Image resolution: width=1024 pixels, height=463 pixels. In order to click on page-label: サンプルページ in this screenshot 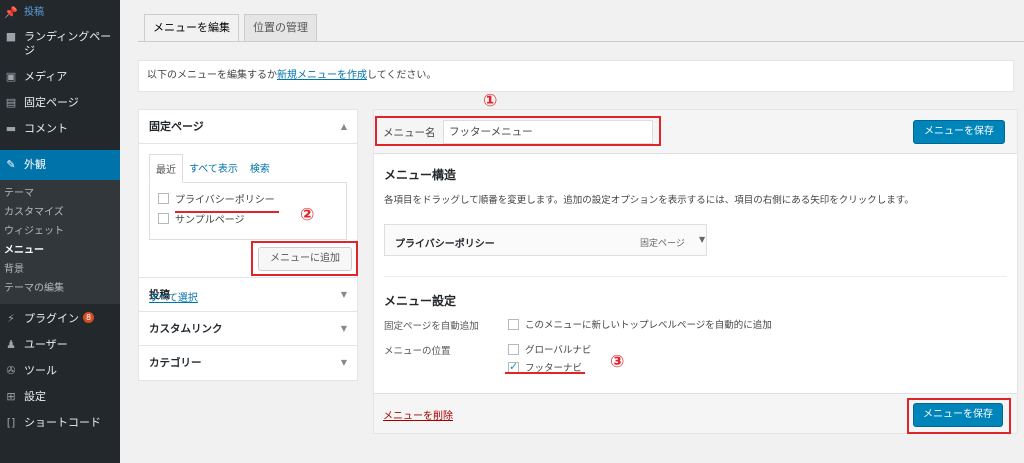, I will do `click(210, 220)`.